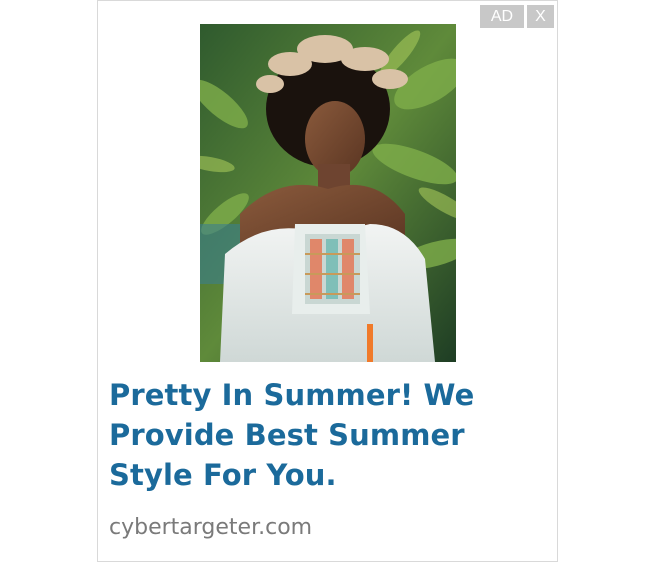 The width and height of the screenshot is (656, 564). What do you see at coordinates (540, 16) in the screenshot?
I see `close-ad-button: X` at bounding box center [540, 16].